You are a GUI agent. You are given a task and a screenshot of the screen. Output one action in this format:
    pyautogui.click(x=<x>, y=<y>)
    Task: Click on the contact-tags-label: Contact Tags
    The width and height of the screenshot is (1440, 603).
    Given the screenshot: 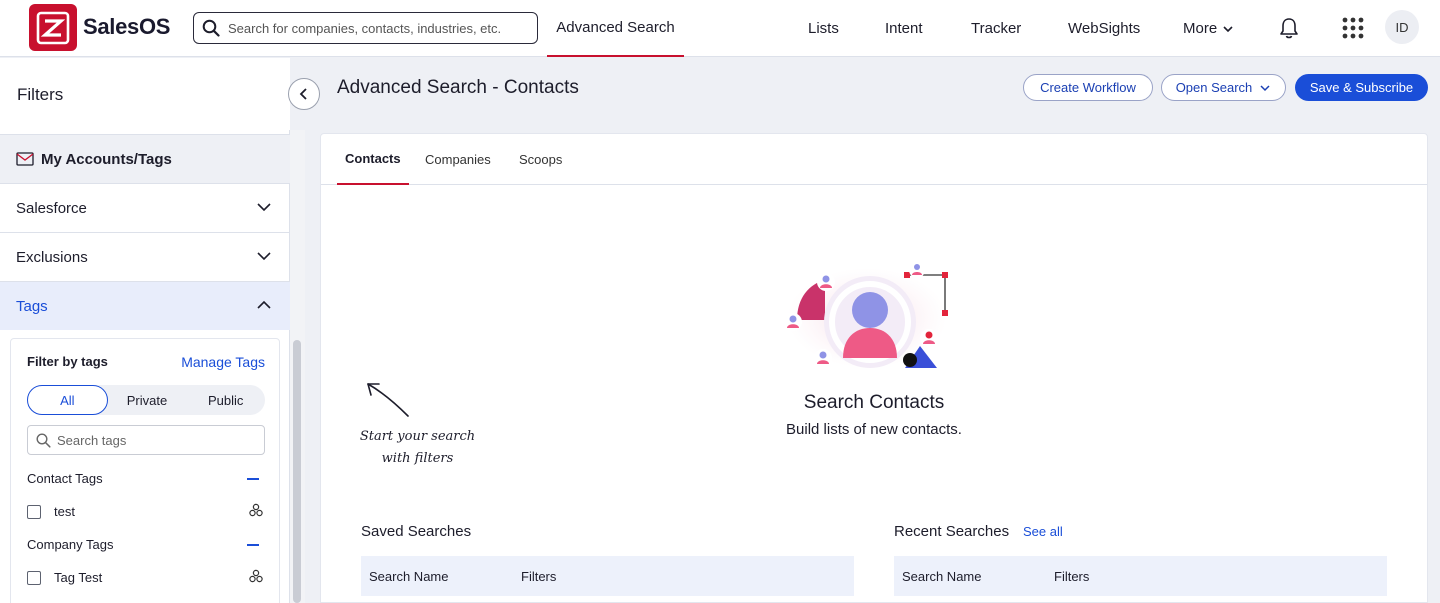 What is the action you would take?
    pyautogui.click(x=65, y=478)
    